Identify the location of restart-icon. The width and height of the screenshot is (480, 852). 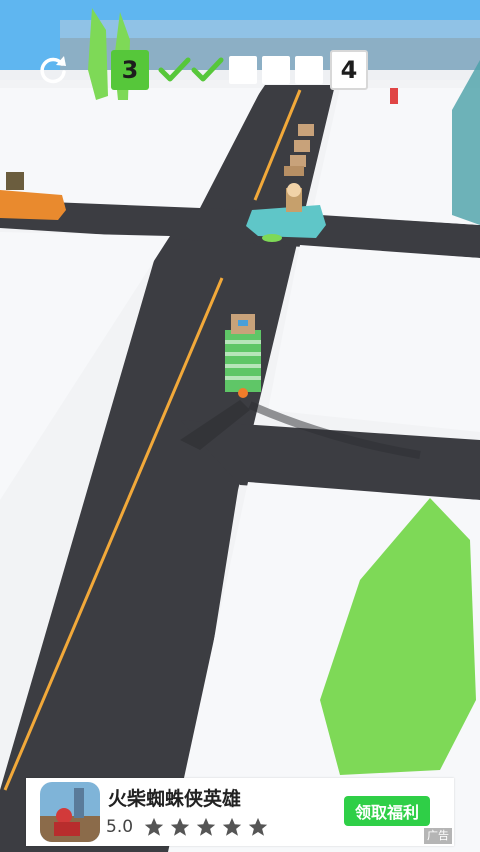
(53, 70).